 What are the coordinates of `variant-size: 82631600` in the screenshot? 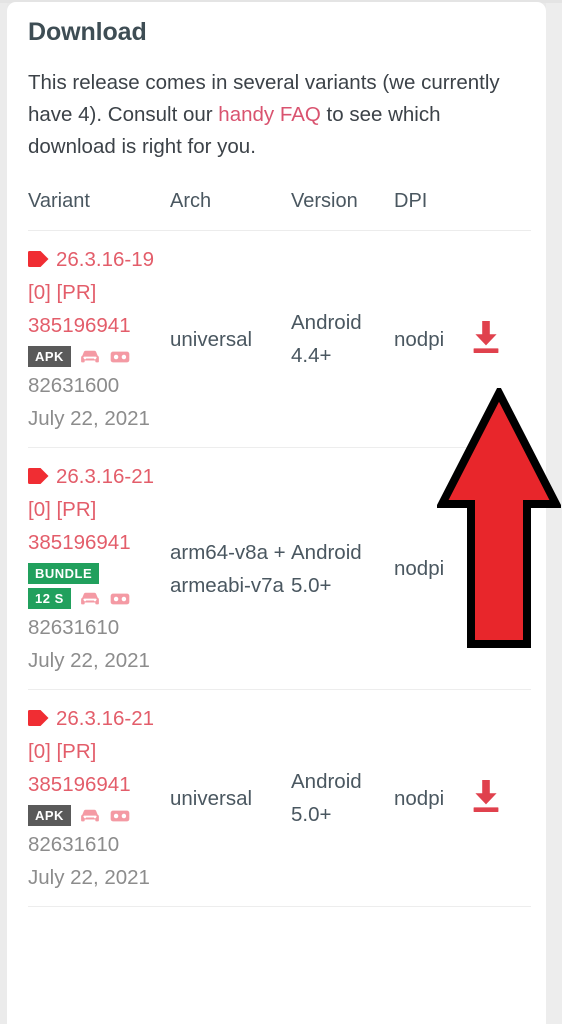 It's located at (74, 385).